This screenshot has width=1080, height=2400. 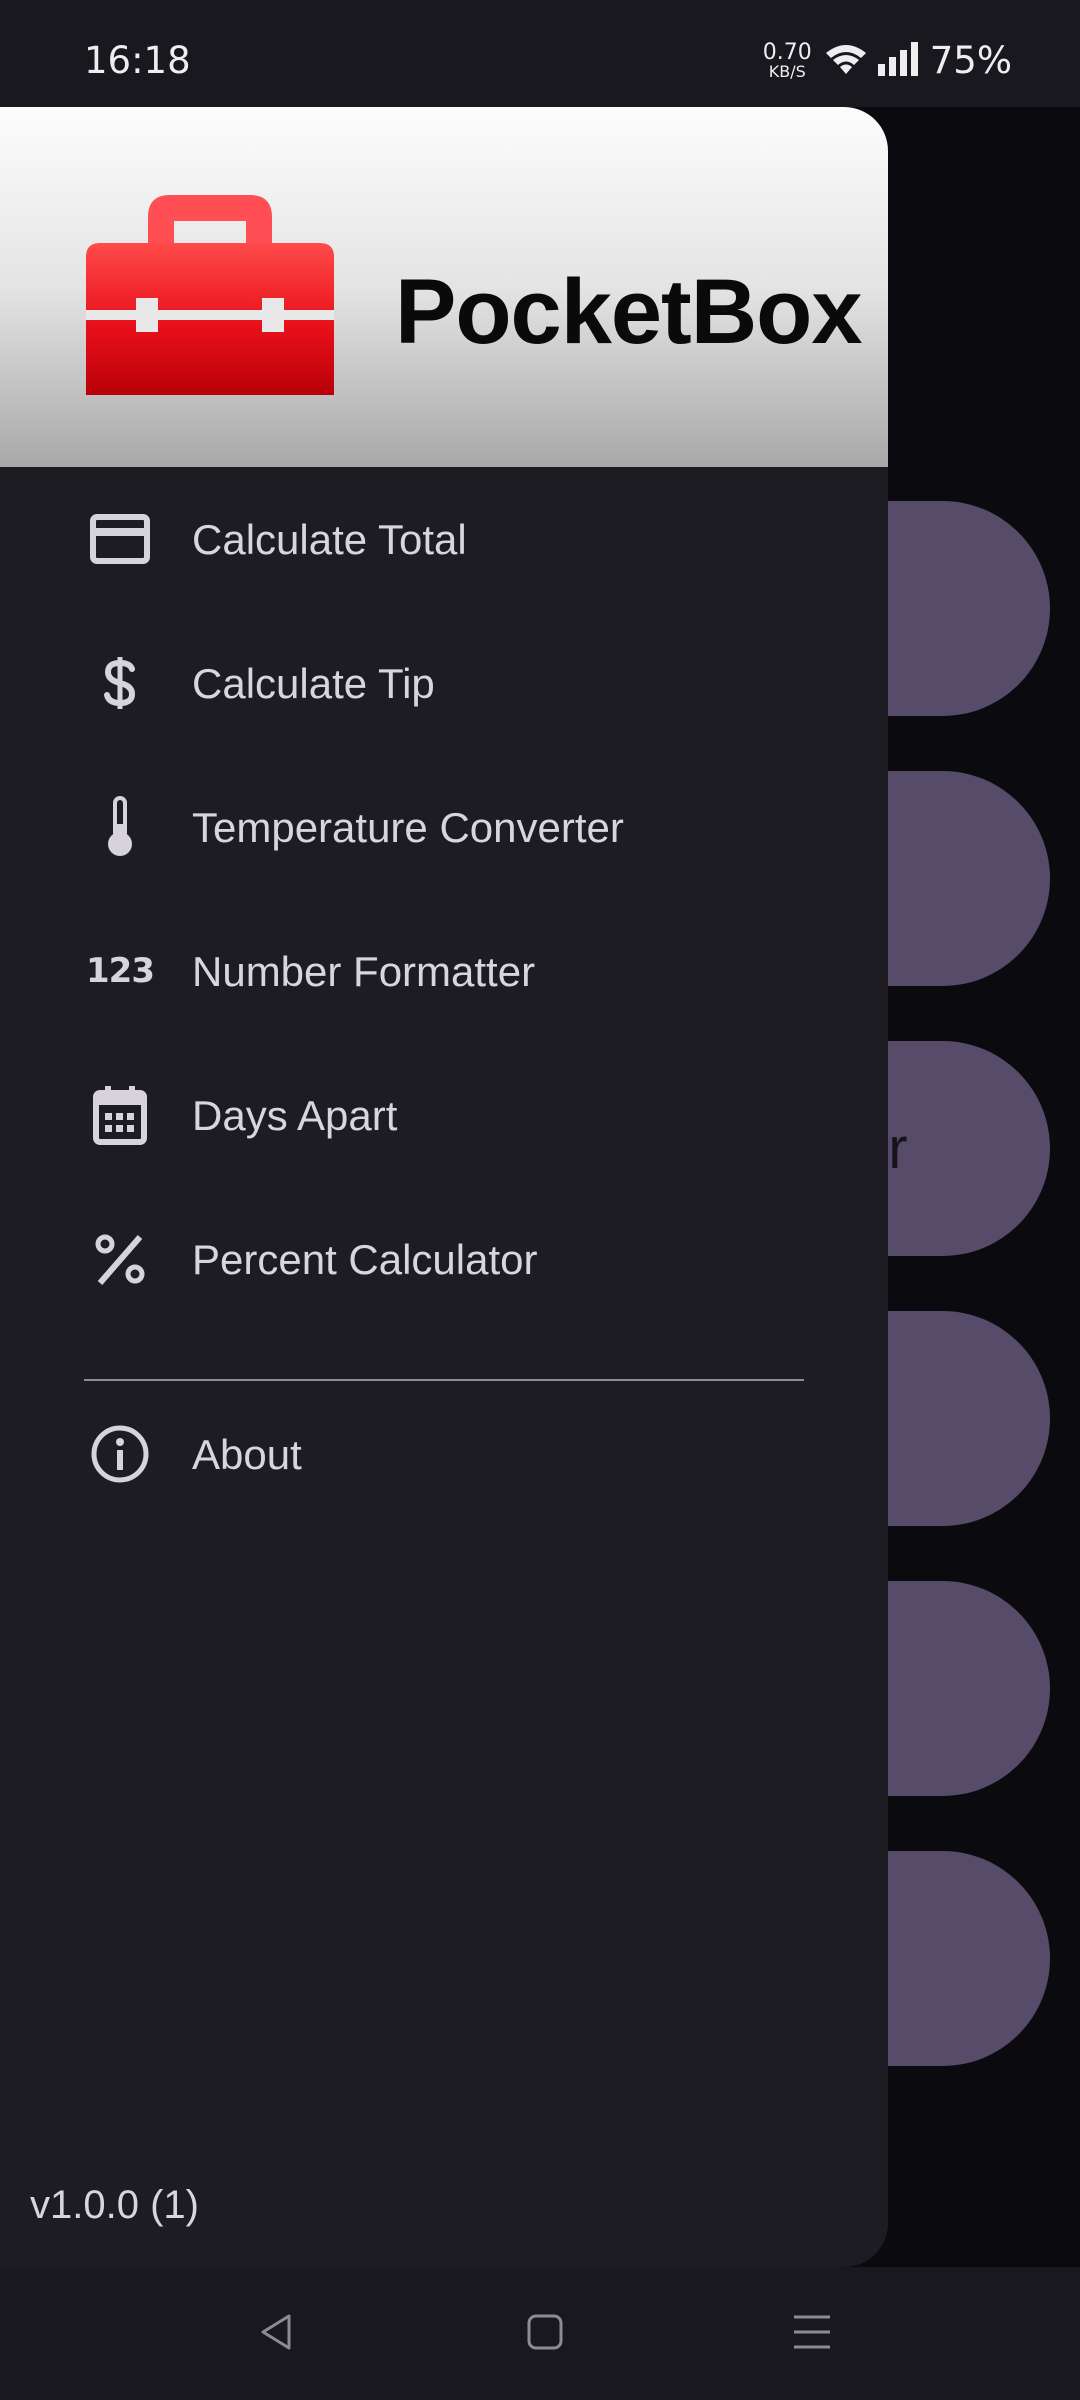 What do you see at coordinates (364, 971) in the screenshot?
I see `menu-item-label: Number Formatter` at bounding box center [364, 971].